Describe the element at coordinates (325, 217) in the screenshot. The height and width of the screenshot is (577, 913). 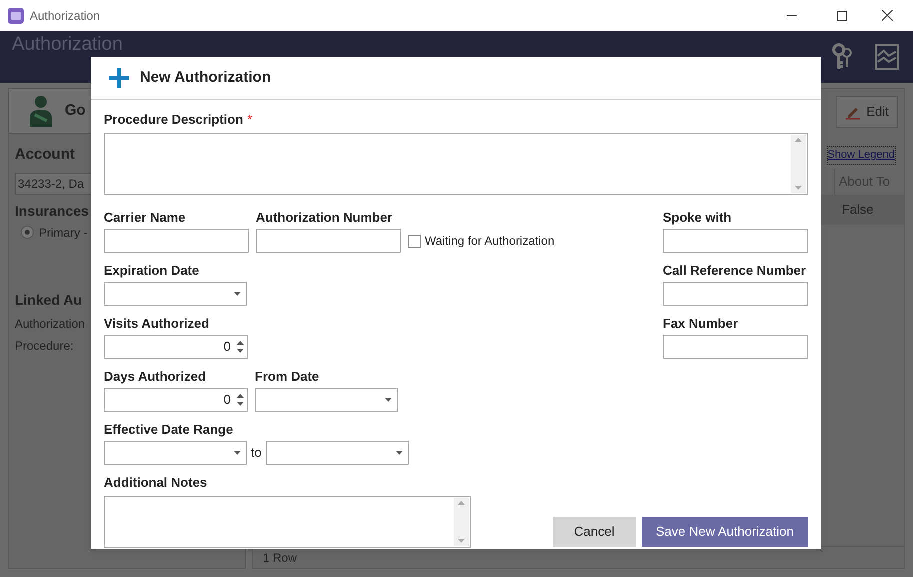
I see `field-label: Authorization Number` at that location.